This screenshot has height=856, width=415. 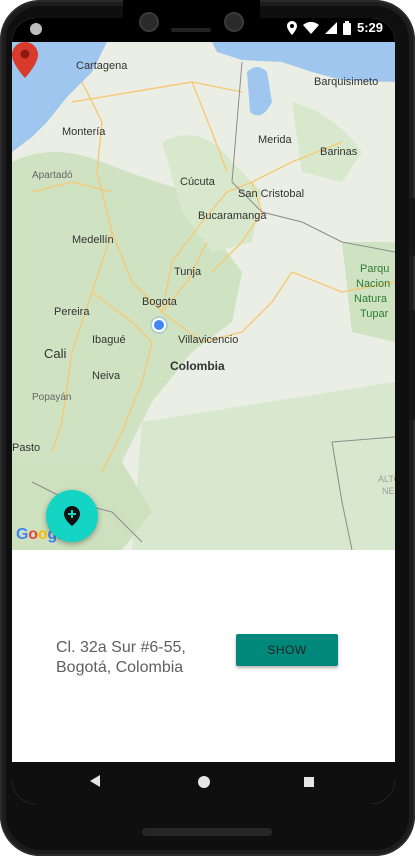 I want to click on volume-button, so click(x=412, y=365).